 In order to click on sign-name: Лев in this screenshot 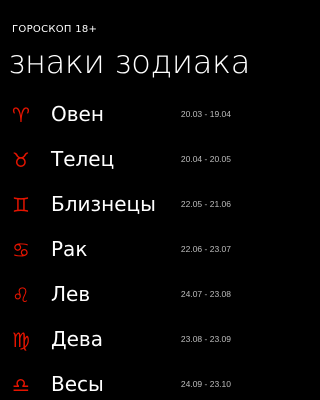, I will do `click(71, 294)`.